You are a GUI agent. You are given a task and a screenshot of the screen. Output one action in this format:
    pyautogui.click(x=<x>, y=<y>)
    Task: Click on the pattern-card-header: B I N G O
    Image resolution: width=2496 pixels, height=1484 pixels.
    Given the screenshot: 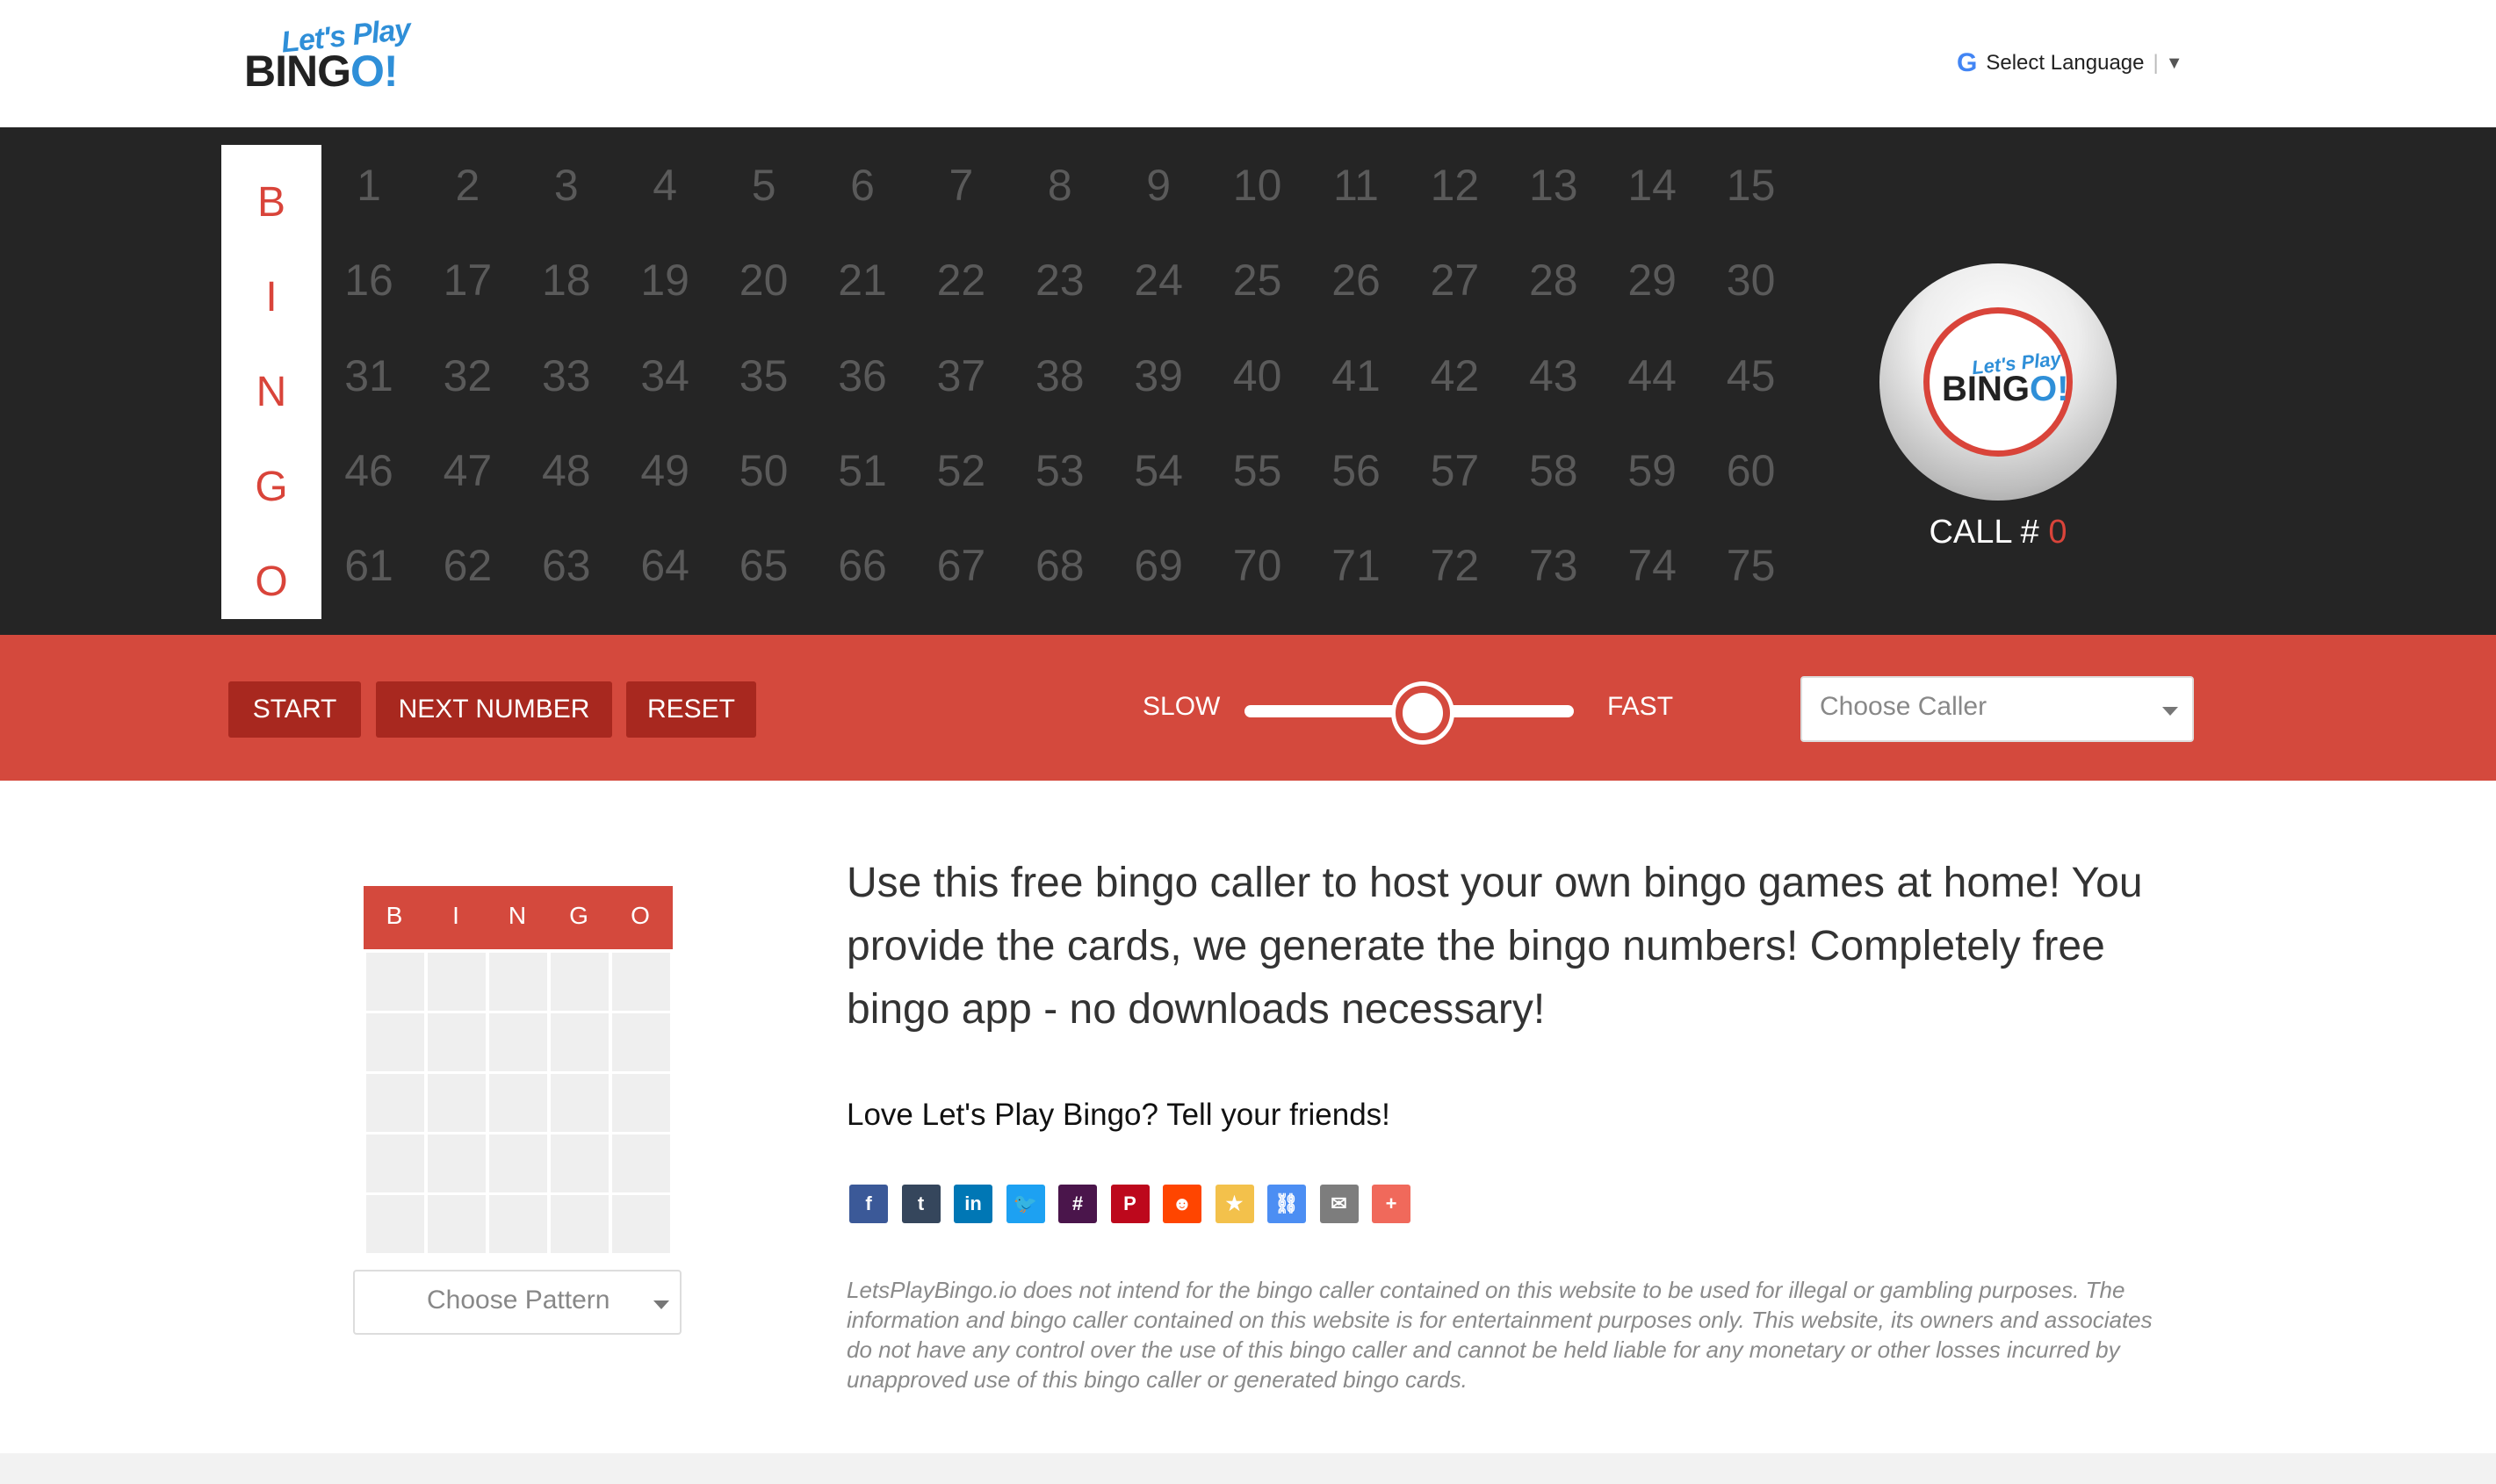 What is the action you would take?
    pyautogui.click(x=518, y=917)
    